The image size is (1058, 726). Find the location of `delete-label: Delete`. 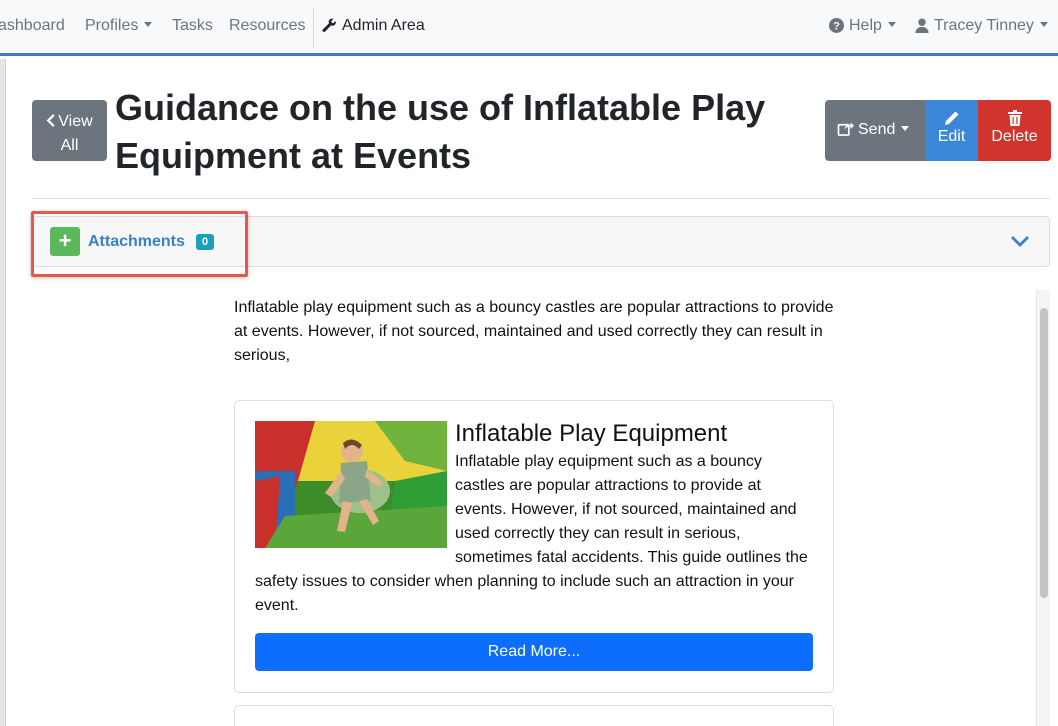

delete-label: Delete is located at coordinates (1014, 136).